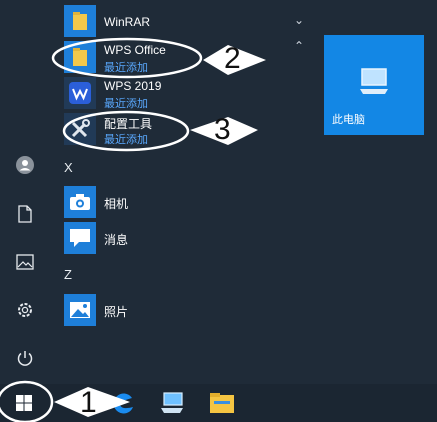 The height and width of the screenshot is (422, 437). I want to click on annotation-number-1: 1, so click(88, 402).